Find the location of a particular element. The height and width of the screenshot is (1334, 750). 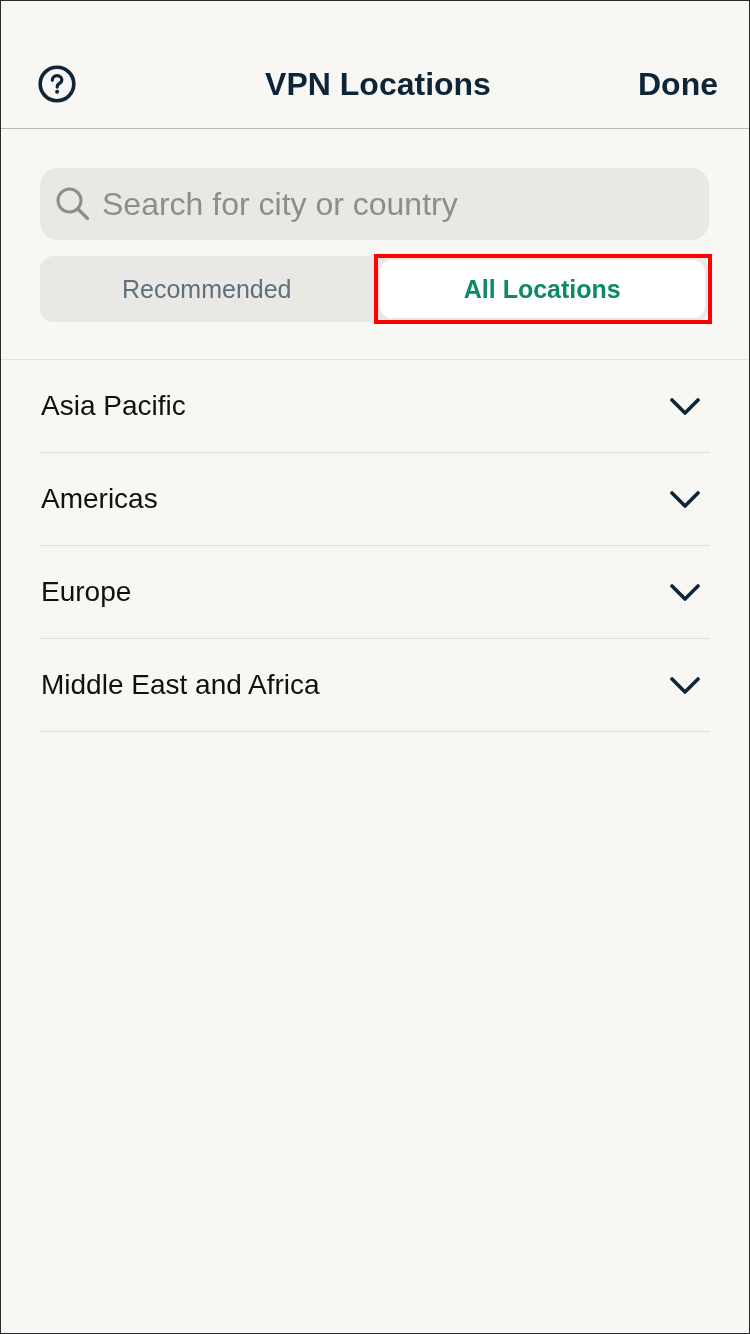

search-field: Search for city or country is located at coordinates (374, 204).